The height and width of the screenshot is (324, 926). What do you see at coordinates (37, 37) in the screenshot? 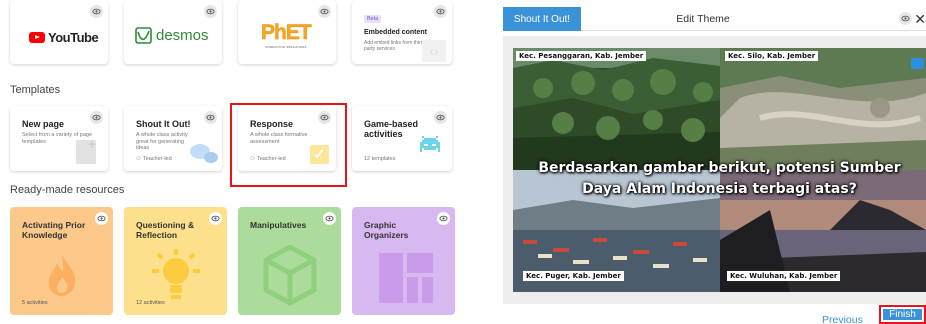
I see `youtube-play-icon` at bounding box center [37, 37].